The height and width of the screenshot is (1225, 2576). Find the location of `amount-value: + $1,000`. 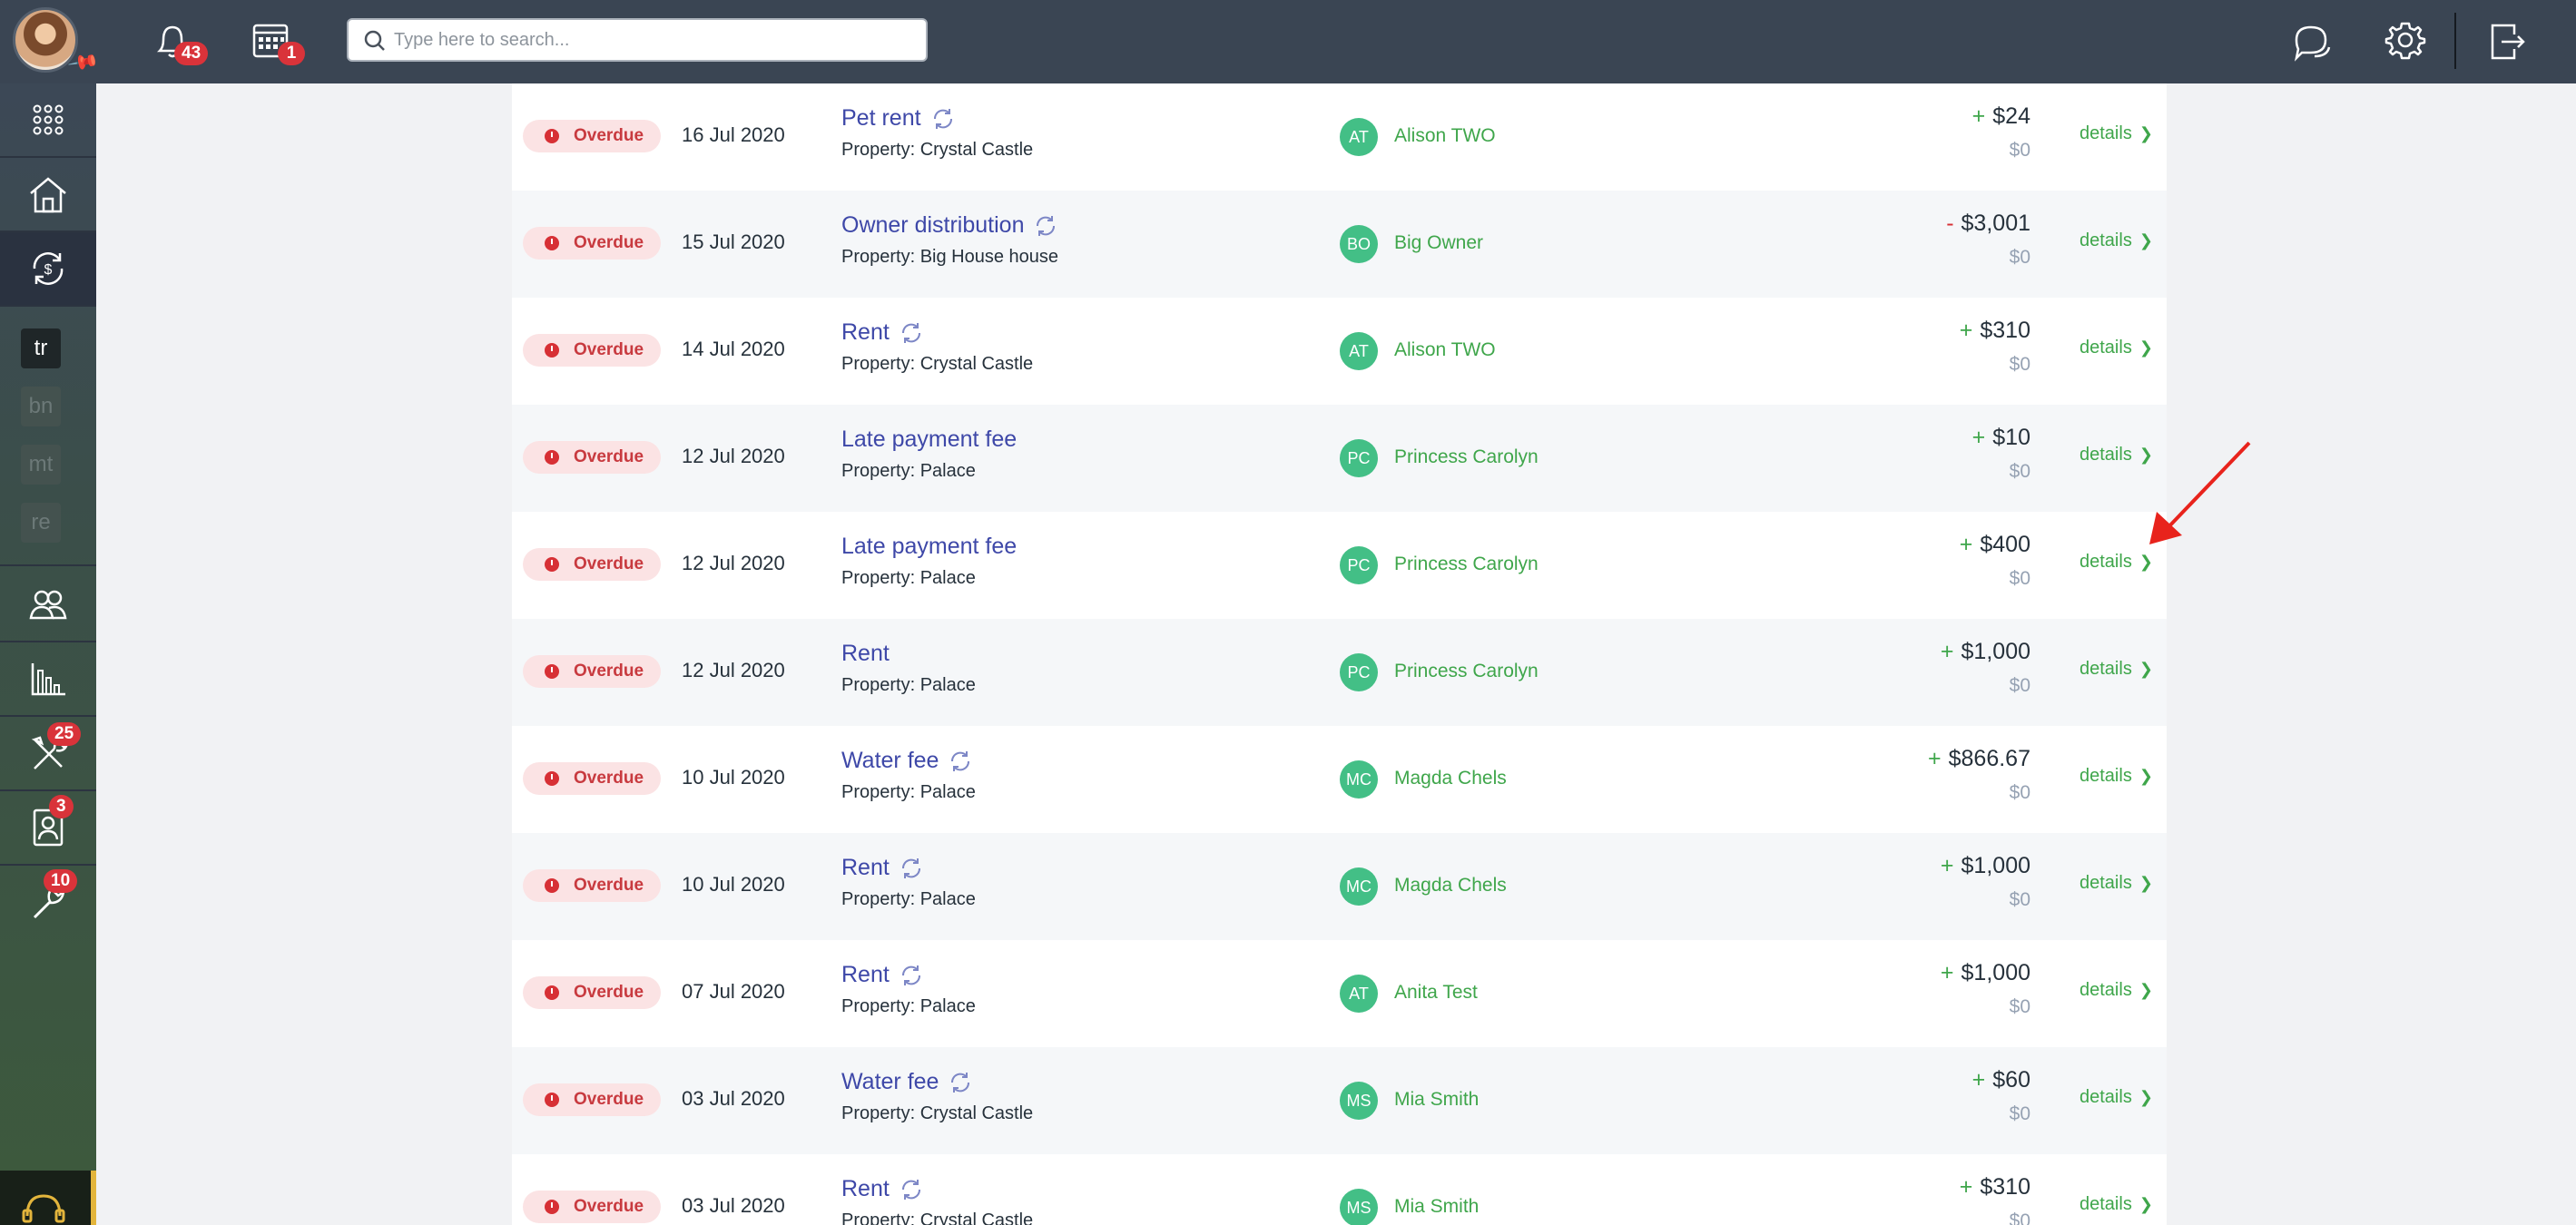

amount-value: + $1,000 is located at coordinates (1985, 652).